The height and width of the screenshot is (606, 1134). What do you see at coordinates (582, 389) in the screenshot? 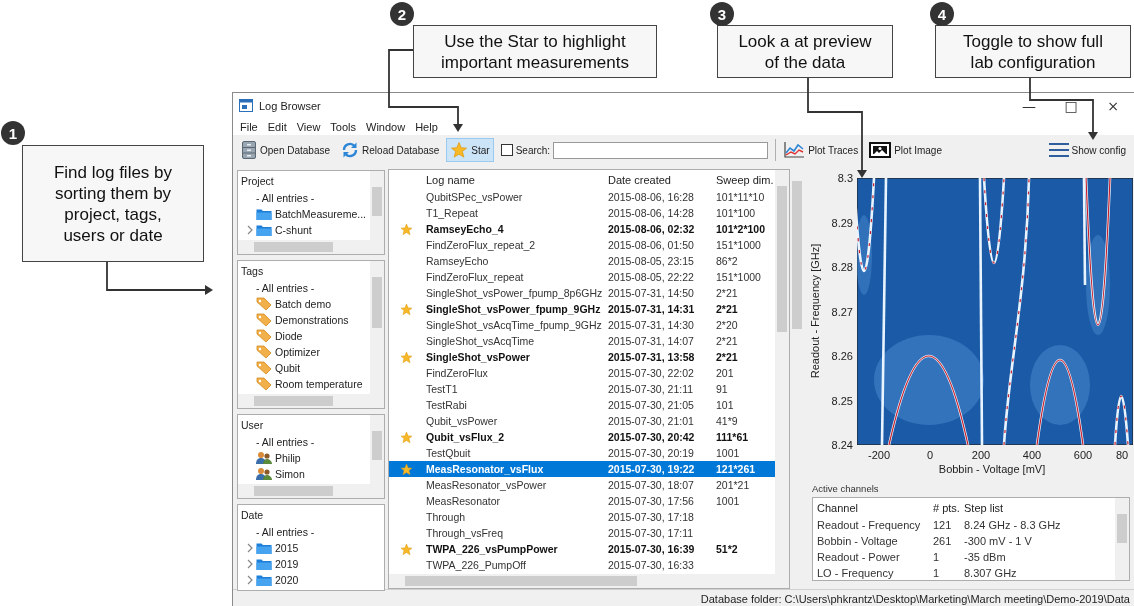
I see `table-row: TestT1 2015-07-30, 21:11 91` at bounding box center [582, 389].